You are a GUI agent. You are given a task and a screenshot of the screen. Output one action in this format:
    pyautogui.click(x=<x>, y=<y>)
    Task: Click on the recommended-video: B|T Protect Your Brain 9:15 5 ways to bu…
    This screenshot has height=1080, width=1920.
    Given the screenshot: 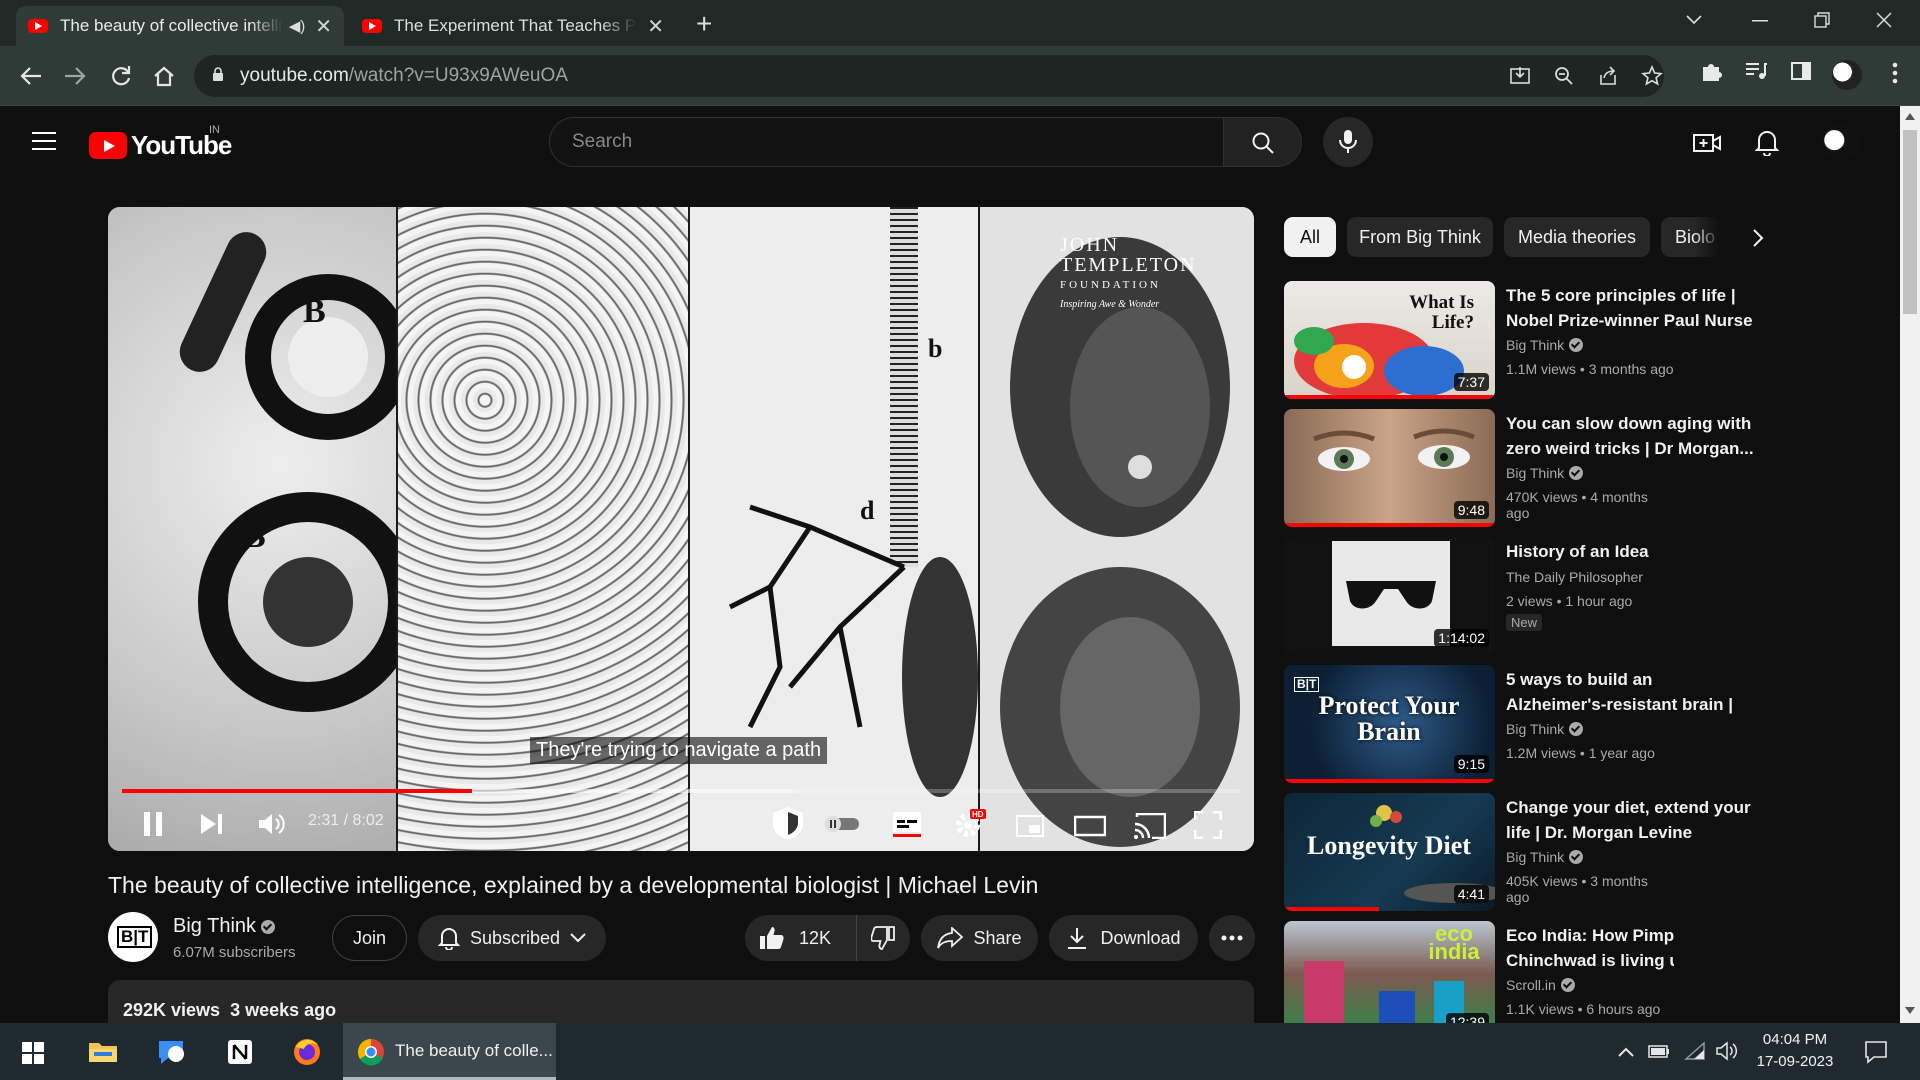 What is the action you would take?
    pyautogui.click(x=1508, y=724)
    